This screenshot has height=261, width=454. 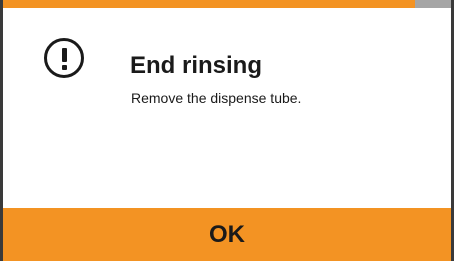 I want to click on progress-bar, so click(x=227, y=4).